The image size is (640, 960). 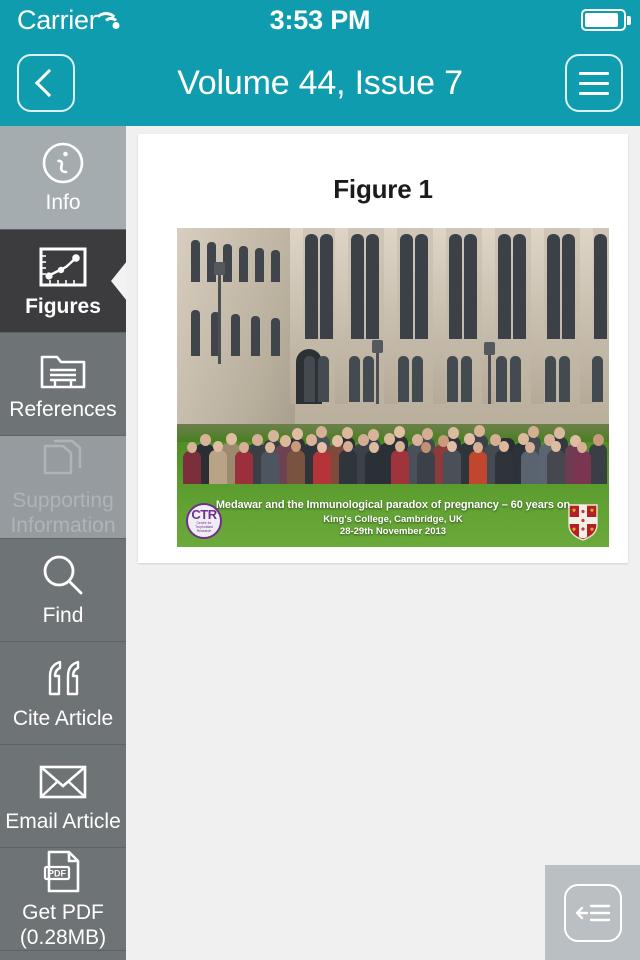 I want to click on pdf-file-icon: PDF, so click(x=63, y=872).